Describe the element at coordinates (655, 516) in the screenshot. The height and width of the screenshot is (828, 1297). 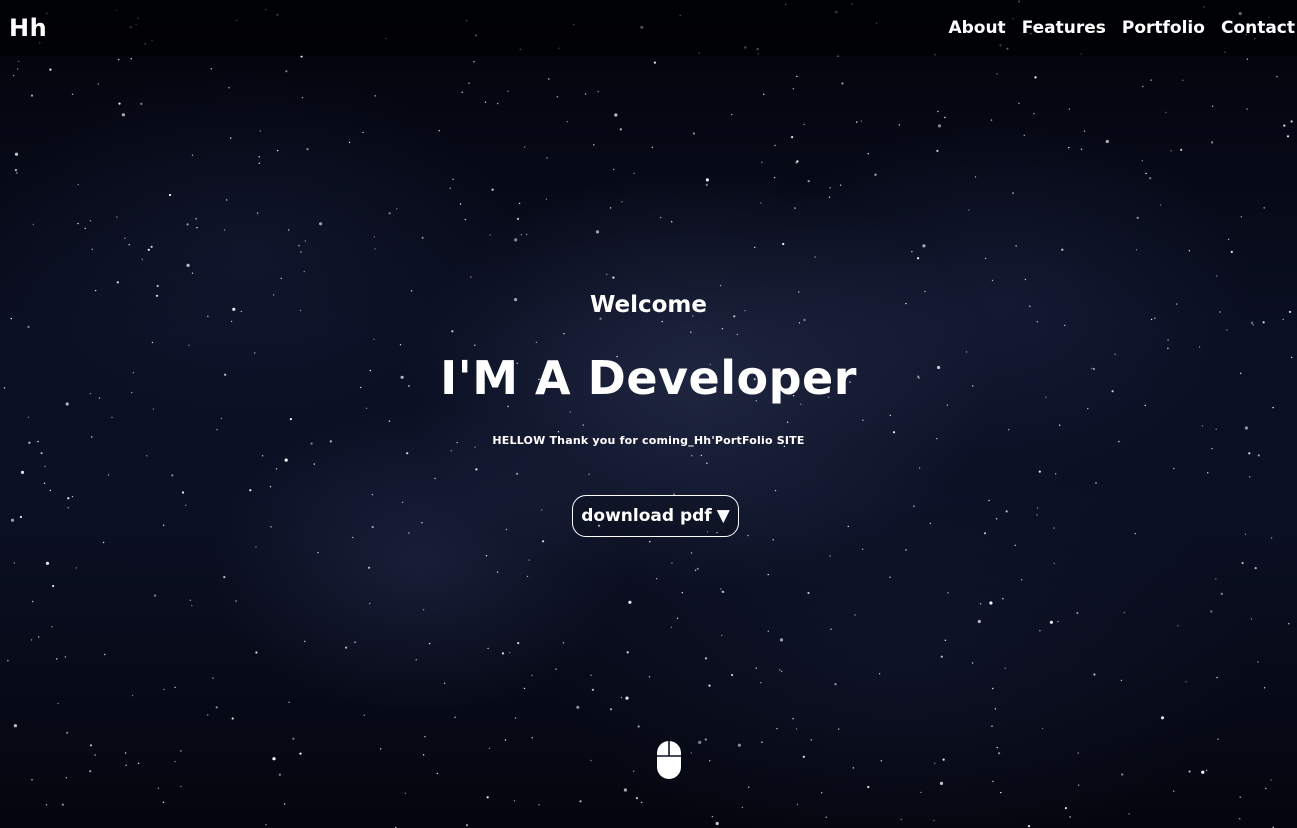
I see `download-pdf-button: download pdf ▼` at that location.